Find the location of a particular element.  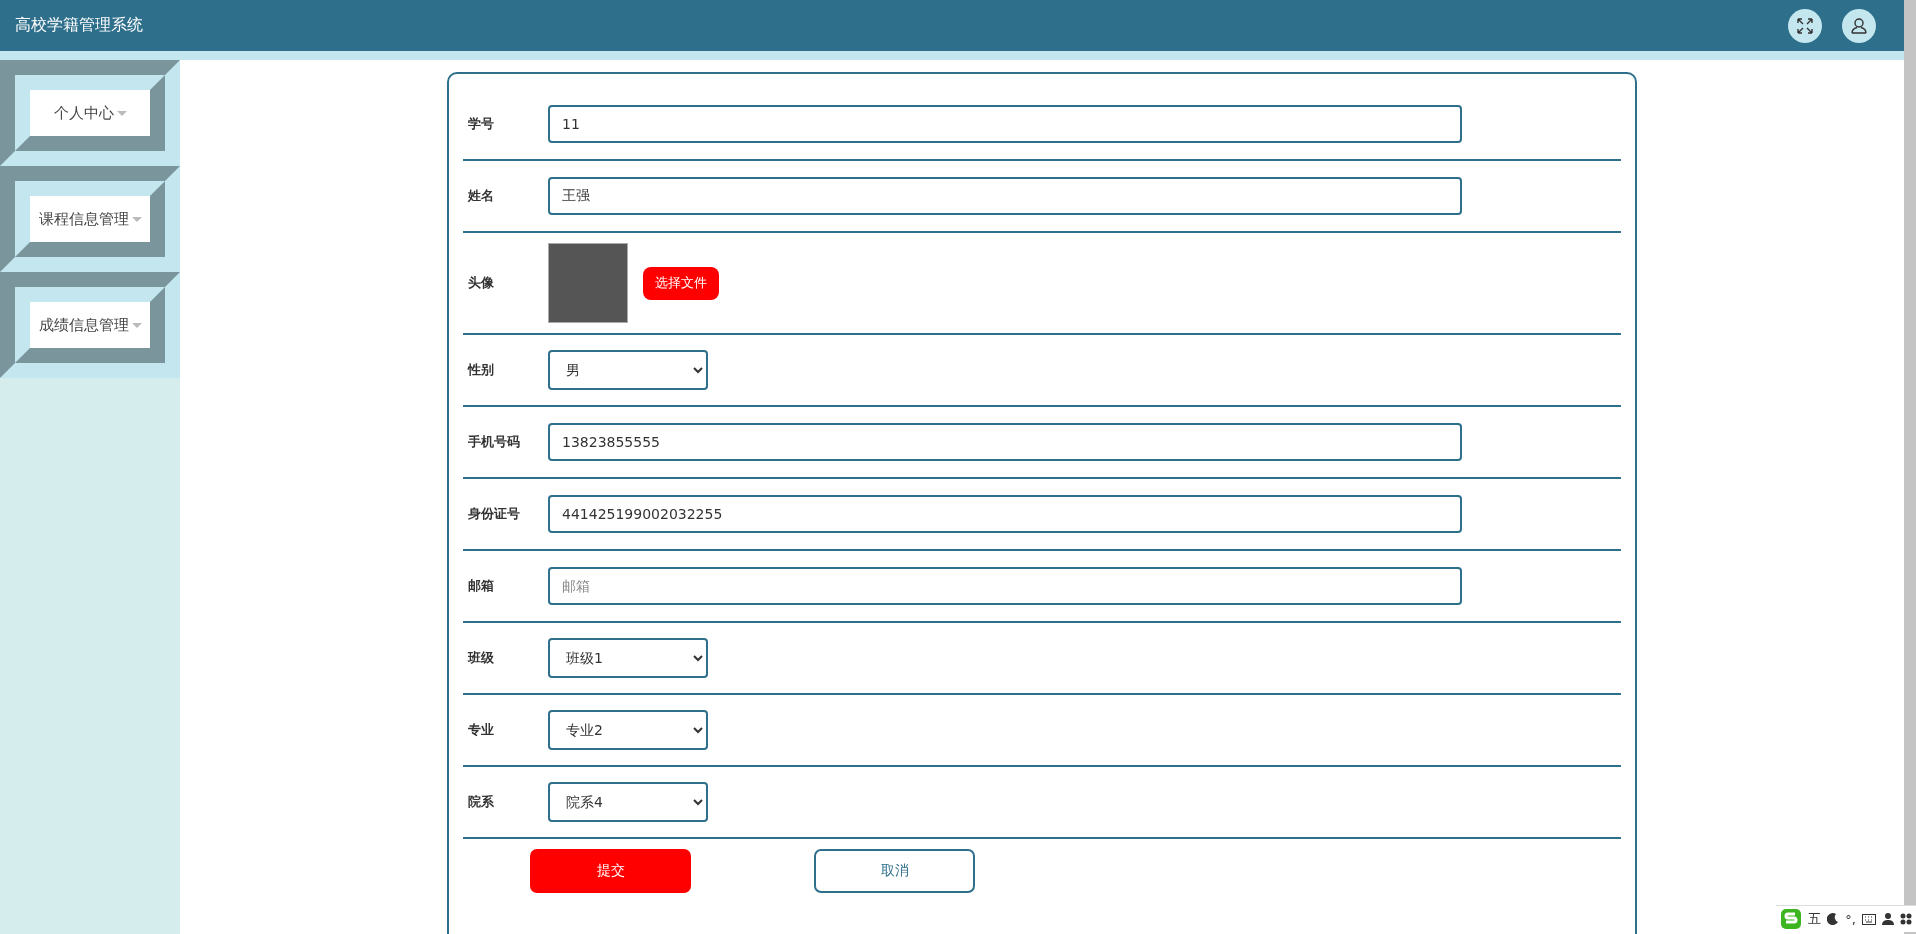

select-field: 班级1 is located at coordinates (628, 658).